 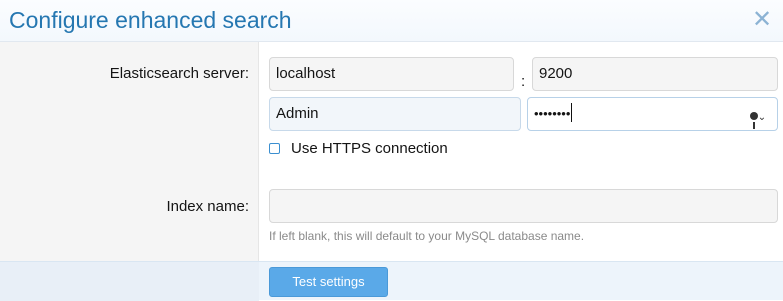 I want to click on key-icon: ⌄, so click(x=758, y=117).